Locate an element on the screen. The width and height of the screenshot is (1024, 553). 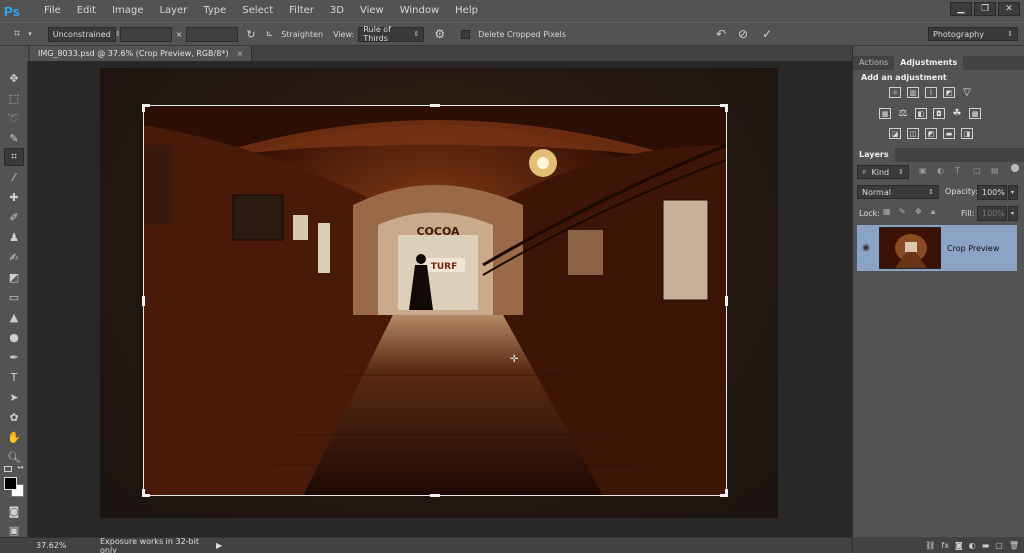
color-balance-icon: ⚖ is located at coordinates (903, 113).